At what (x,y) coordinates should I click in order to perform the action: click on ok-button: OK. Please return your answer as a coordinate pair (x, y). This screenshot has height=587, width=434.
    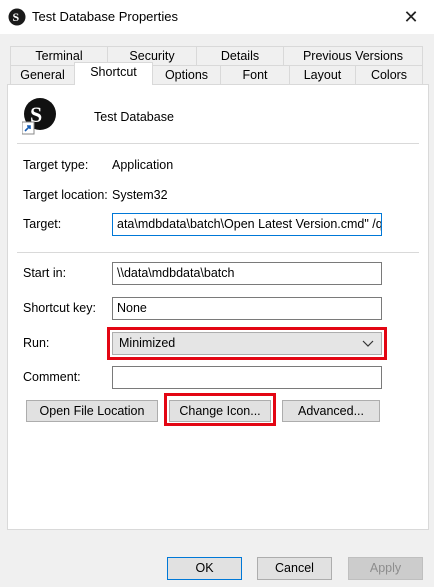
    Looking at the image, I should click on (204, 568).